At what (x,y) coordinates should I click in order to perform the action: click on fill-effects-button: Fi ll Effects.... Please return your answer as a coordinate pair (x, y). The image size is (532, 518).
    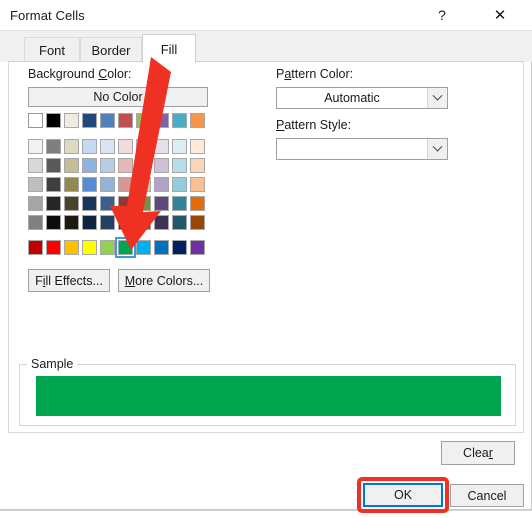
    Looking at the image, I should click on (69, 280).